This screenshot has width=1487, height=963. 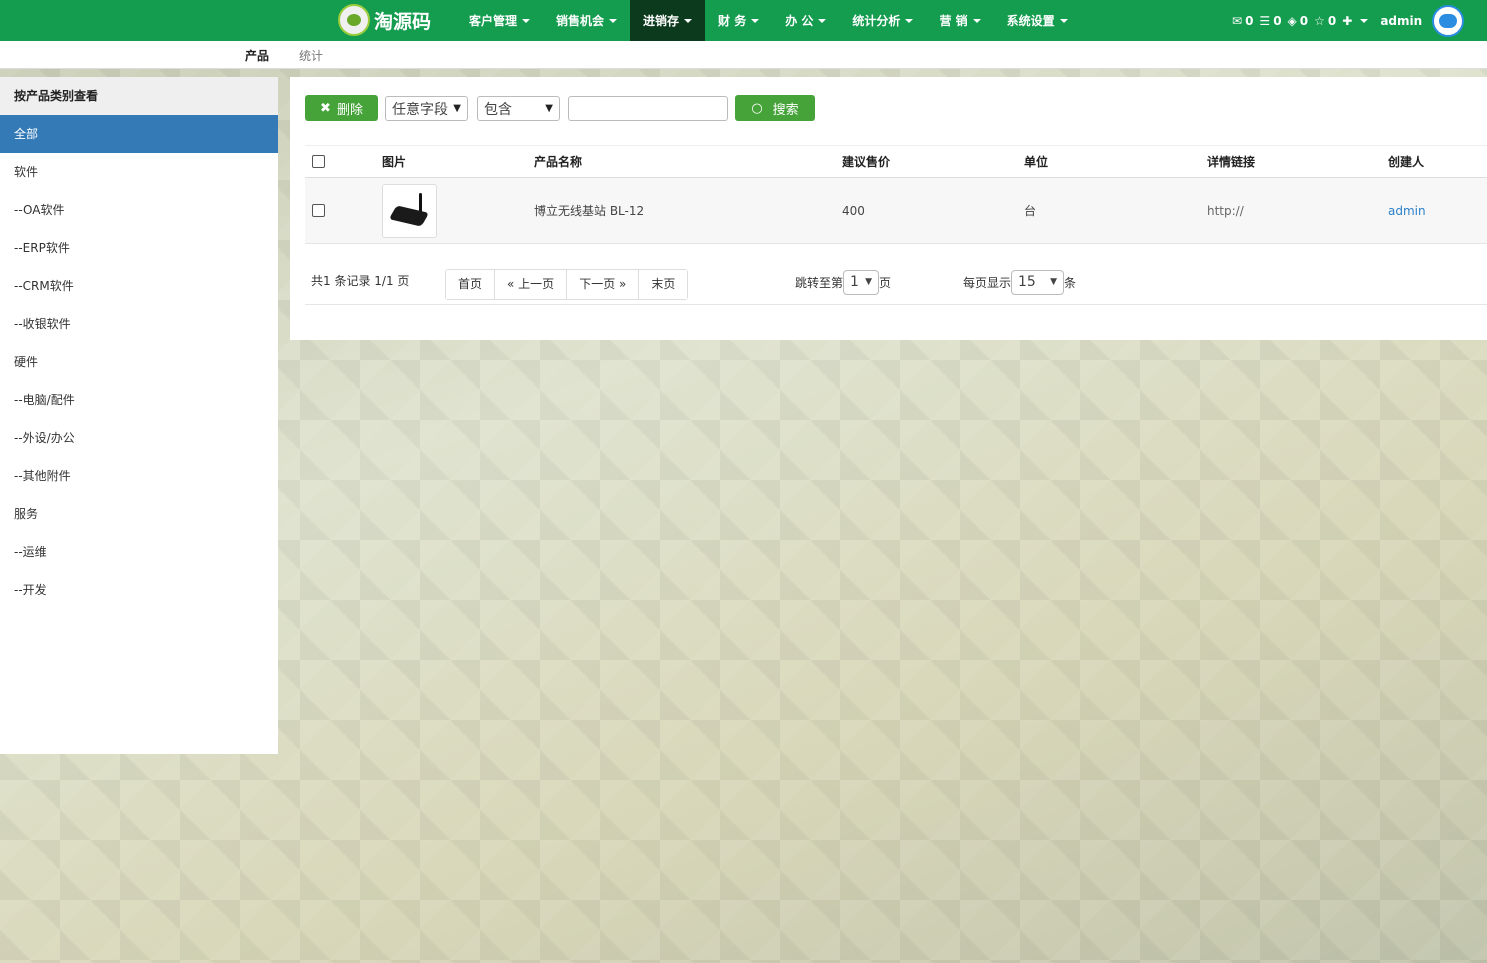 What do you see at coordinates (861, 282) in the screenshot?
I see `jump-page-select: 1 ▼` at bounding box center [861, 282].